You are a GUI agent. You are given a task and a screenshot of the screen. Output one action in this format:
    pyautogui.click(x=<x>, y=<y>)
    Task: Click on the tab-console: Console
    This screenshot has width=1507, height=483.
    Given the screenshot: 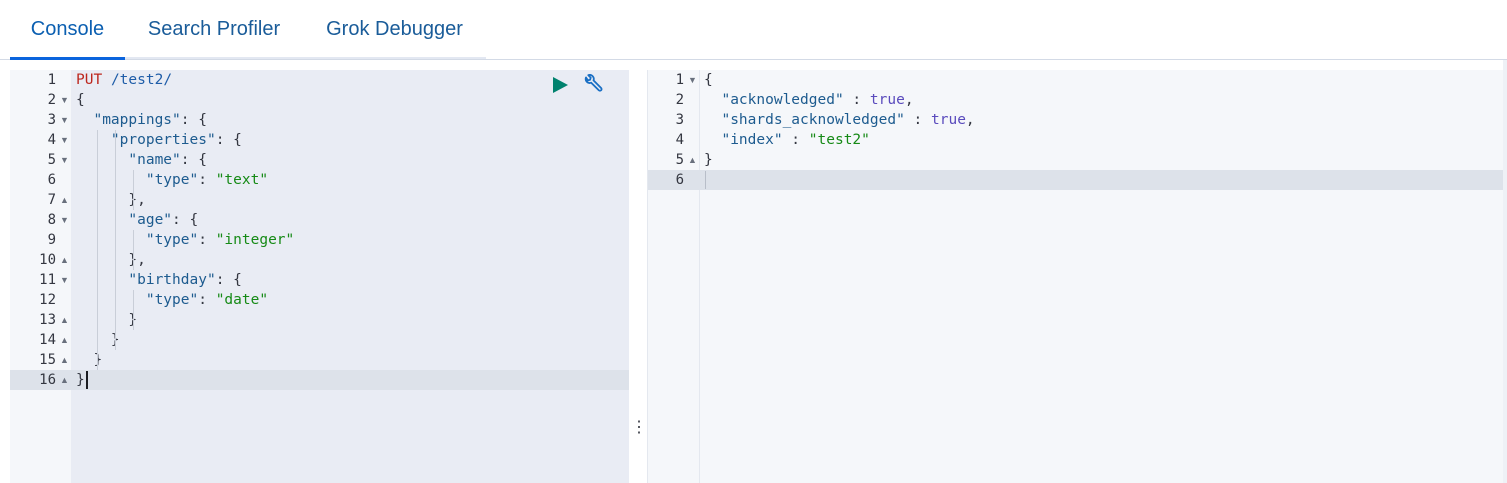 What is the action you would take?
    pyautogui.click(x=67, y=30)
    